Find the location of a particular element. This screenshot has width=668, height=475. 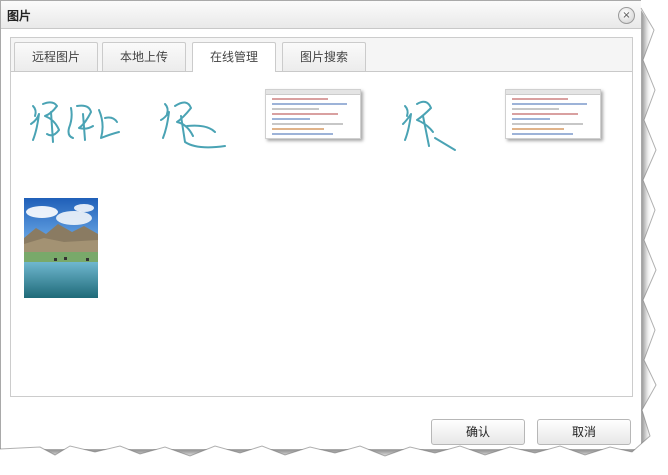

image-thumb-landscape-photo is located at coordinates (61, 248).